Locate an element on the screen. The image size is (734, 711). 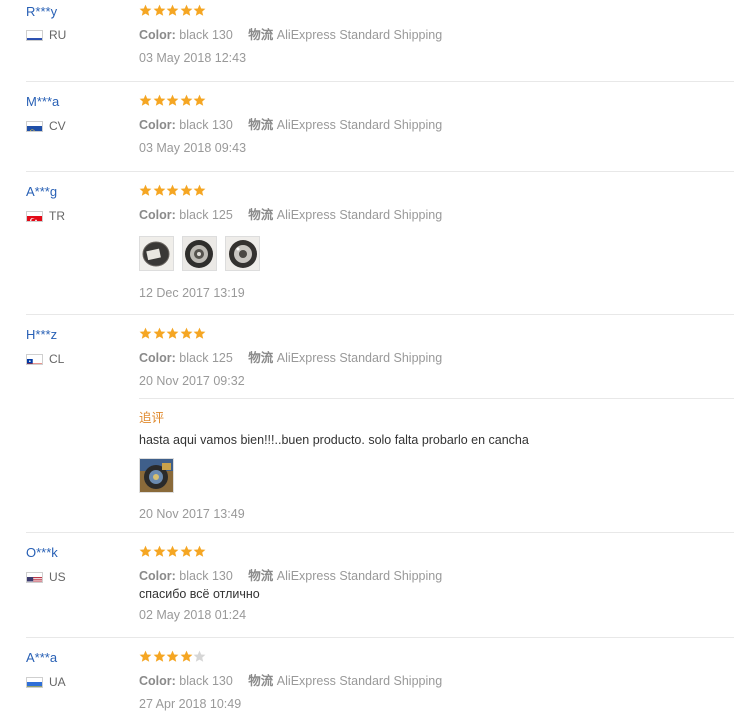
flag-tr-icon is located at coordinates (34, 216).